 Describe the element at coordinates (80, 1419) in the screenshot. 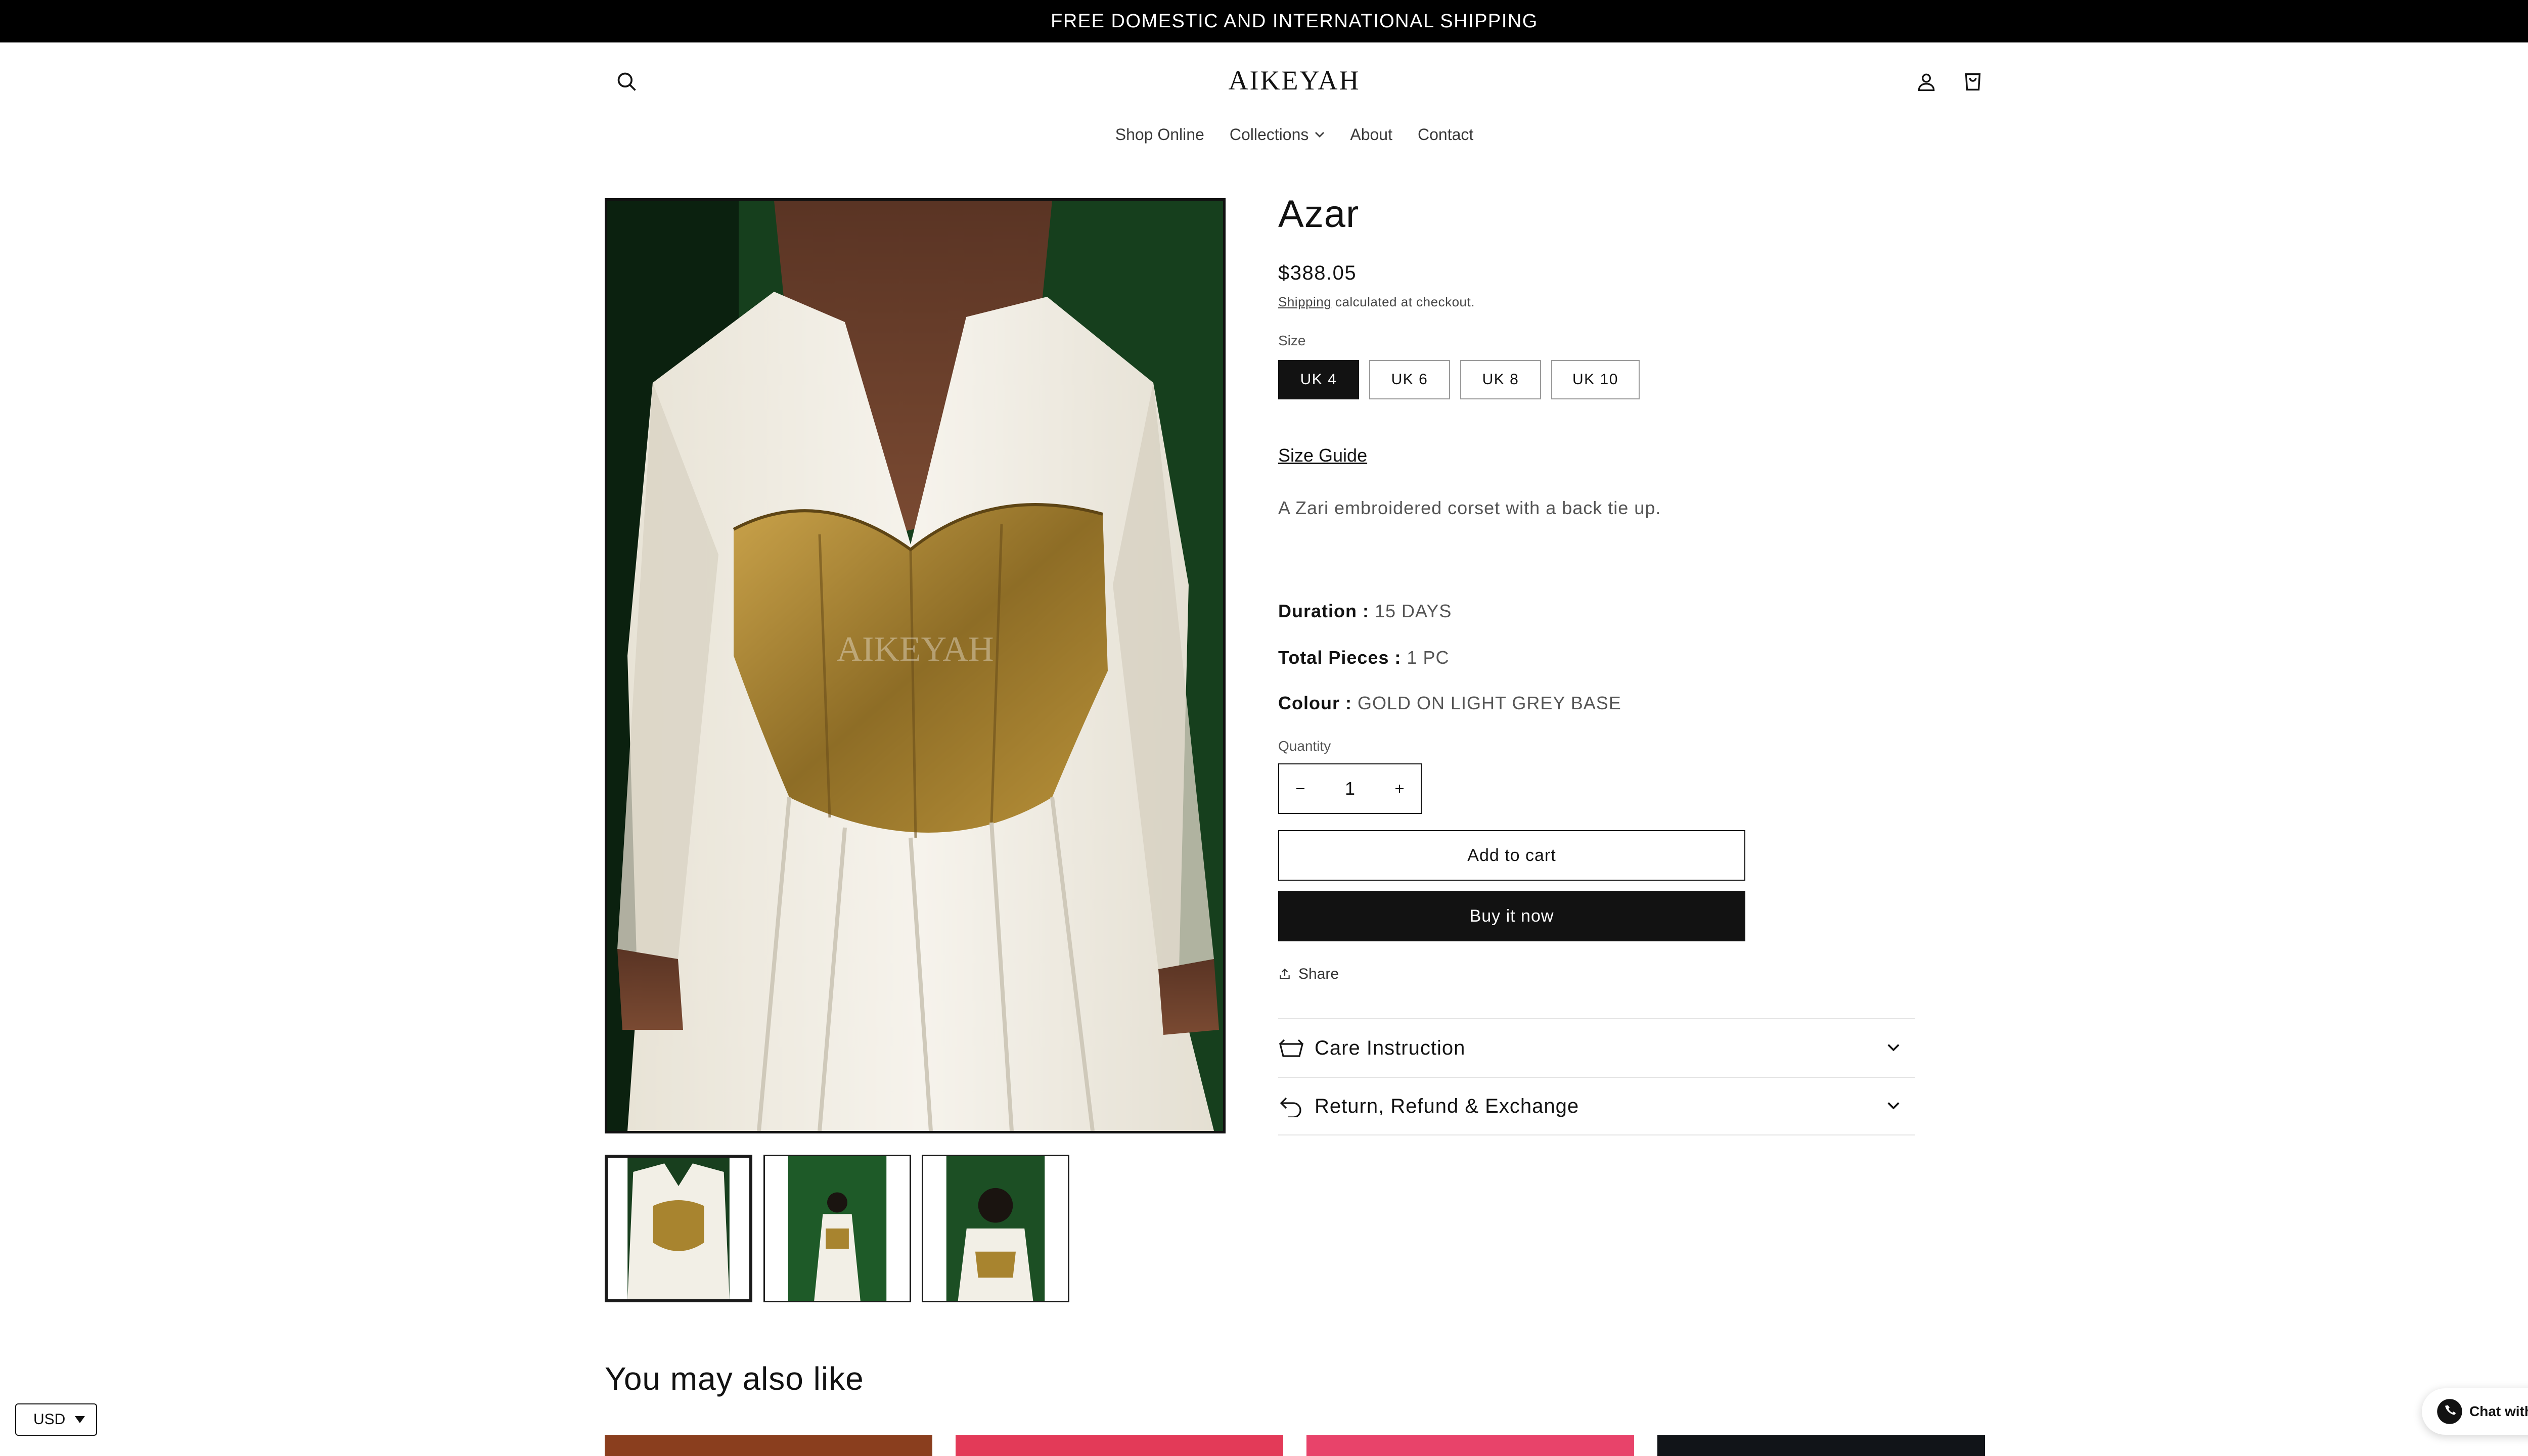

I see `caret-down-icon` at that location.